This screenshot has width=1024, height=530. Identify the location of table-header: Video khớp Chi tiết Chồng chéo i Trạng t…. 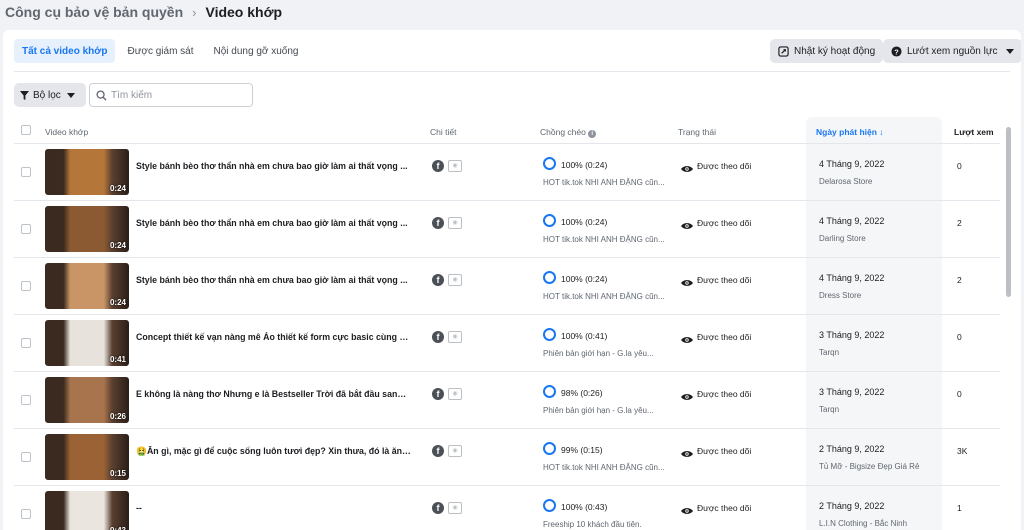
(507, 130).